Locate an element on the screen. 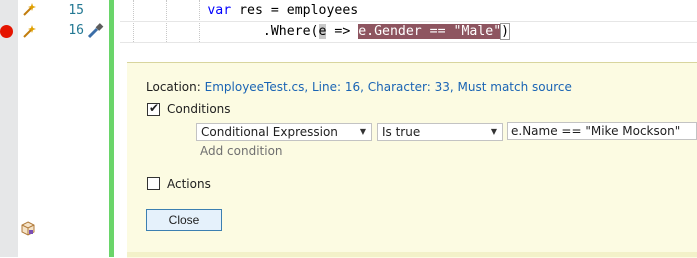 The width and height of the screenshot is (697, 258). actions-label: Actions is located at coordinates (189, 184).